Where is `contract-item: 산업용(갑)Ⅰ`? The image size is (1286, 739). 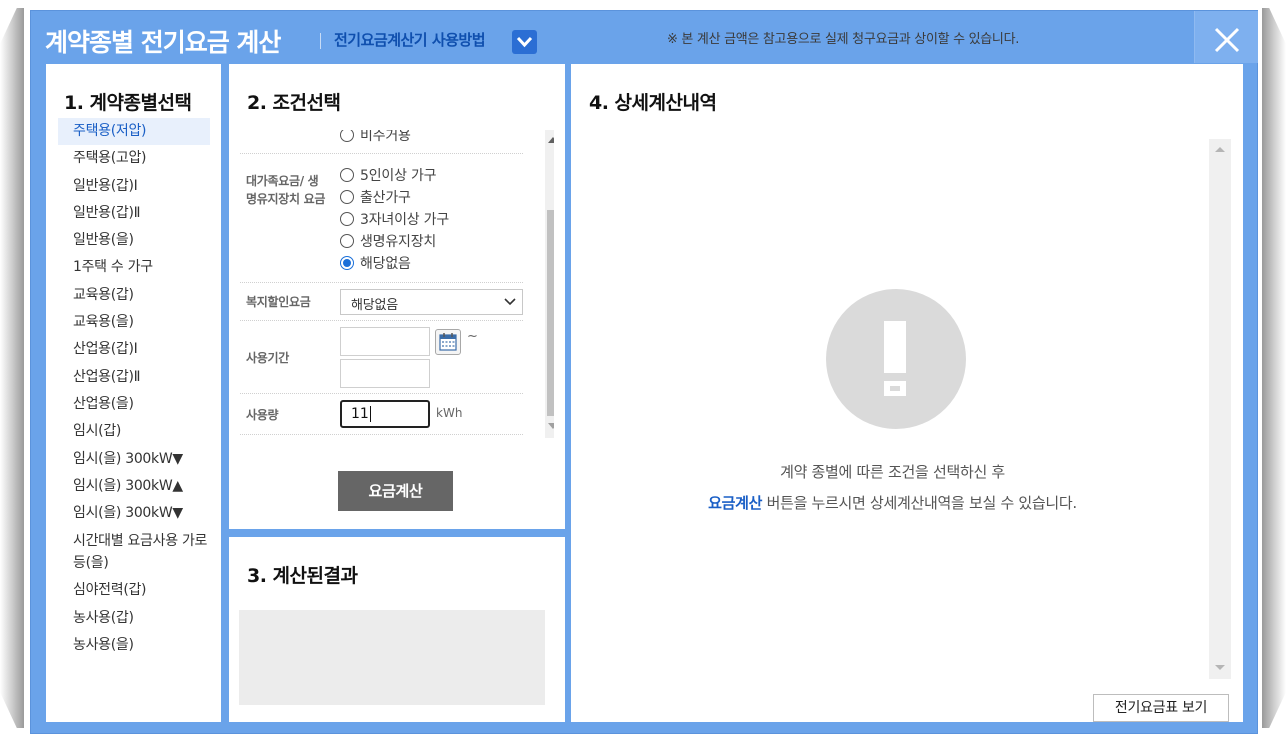
contract-item: 산업용(갑)Ⅰ is located at coordinates (134, 349).